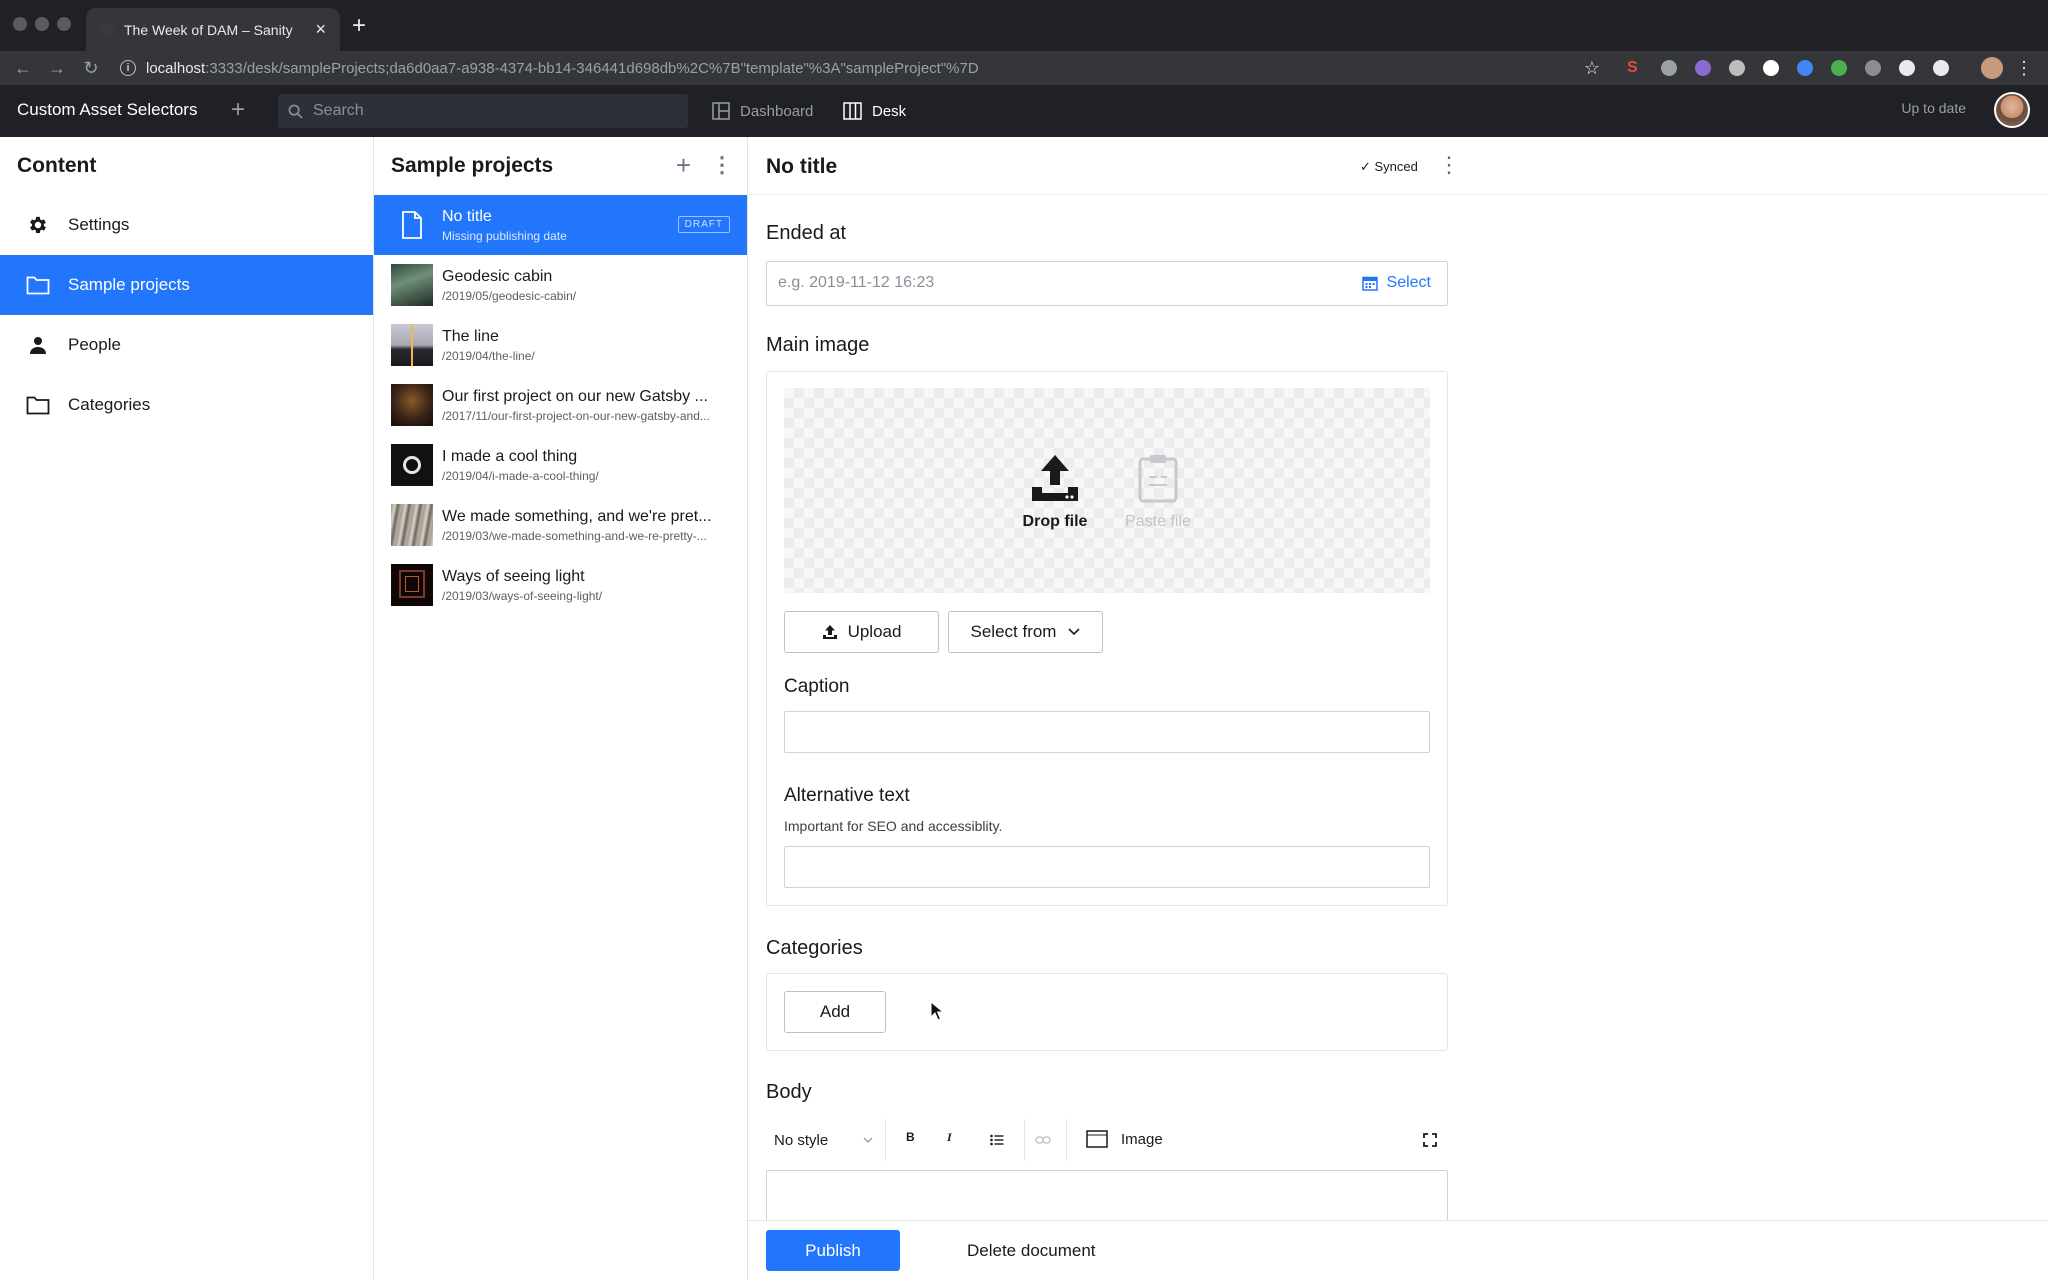 The height and width of the screenshot is (1280, 2048). Describe the element at coordinates (802, 166) in the screenshot. I see `document-title-heading: No title` at that location.